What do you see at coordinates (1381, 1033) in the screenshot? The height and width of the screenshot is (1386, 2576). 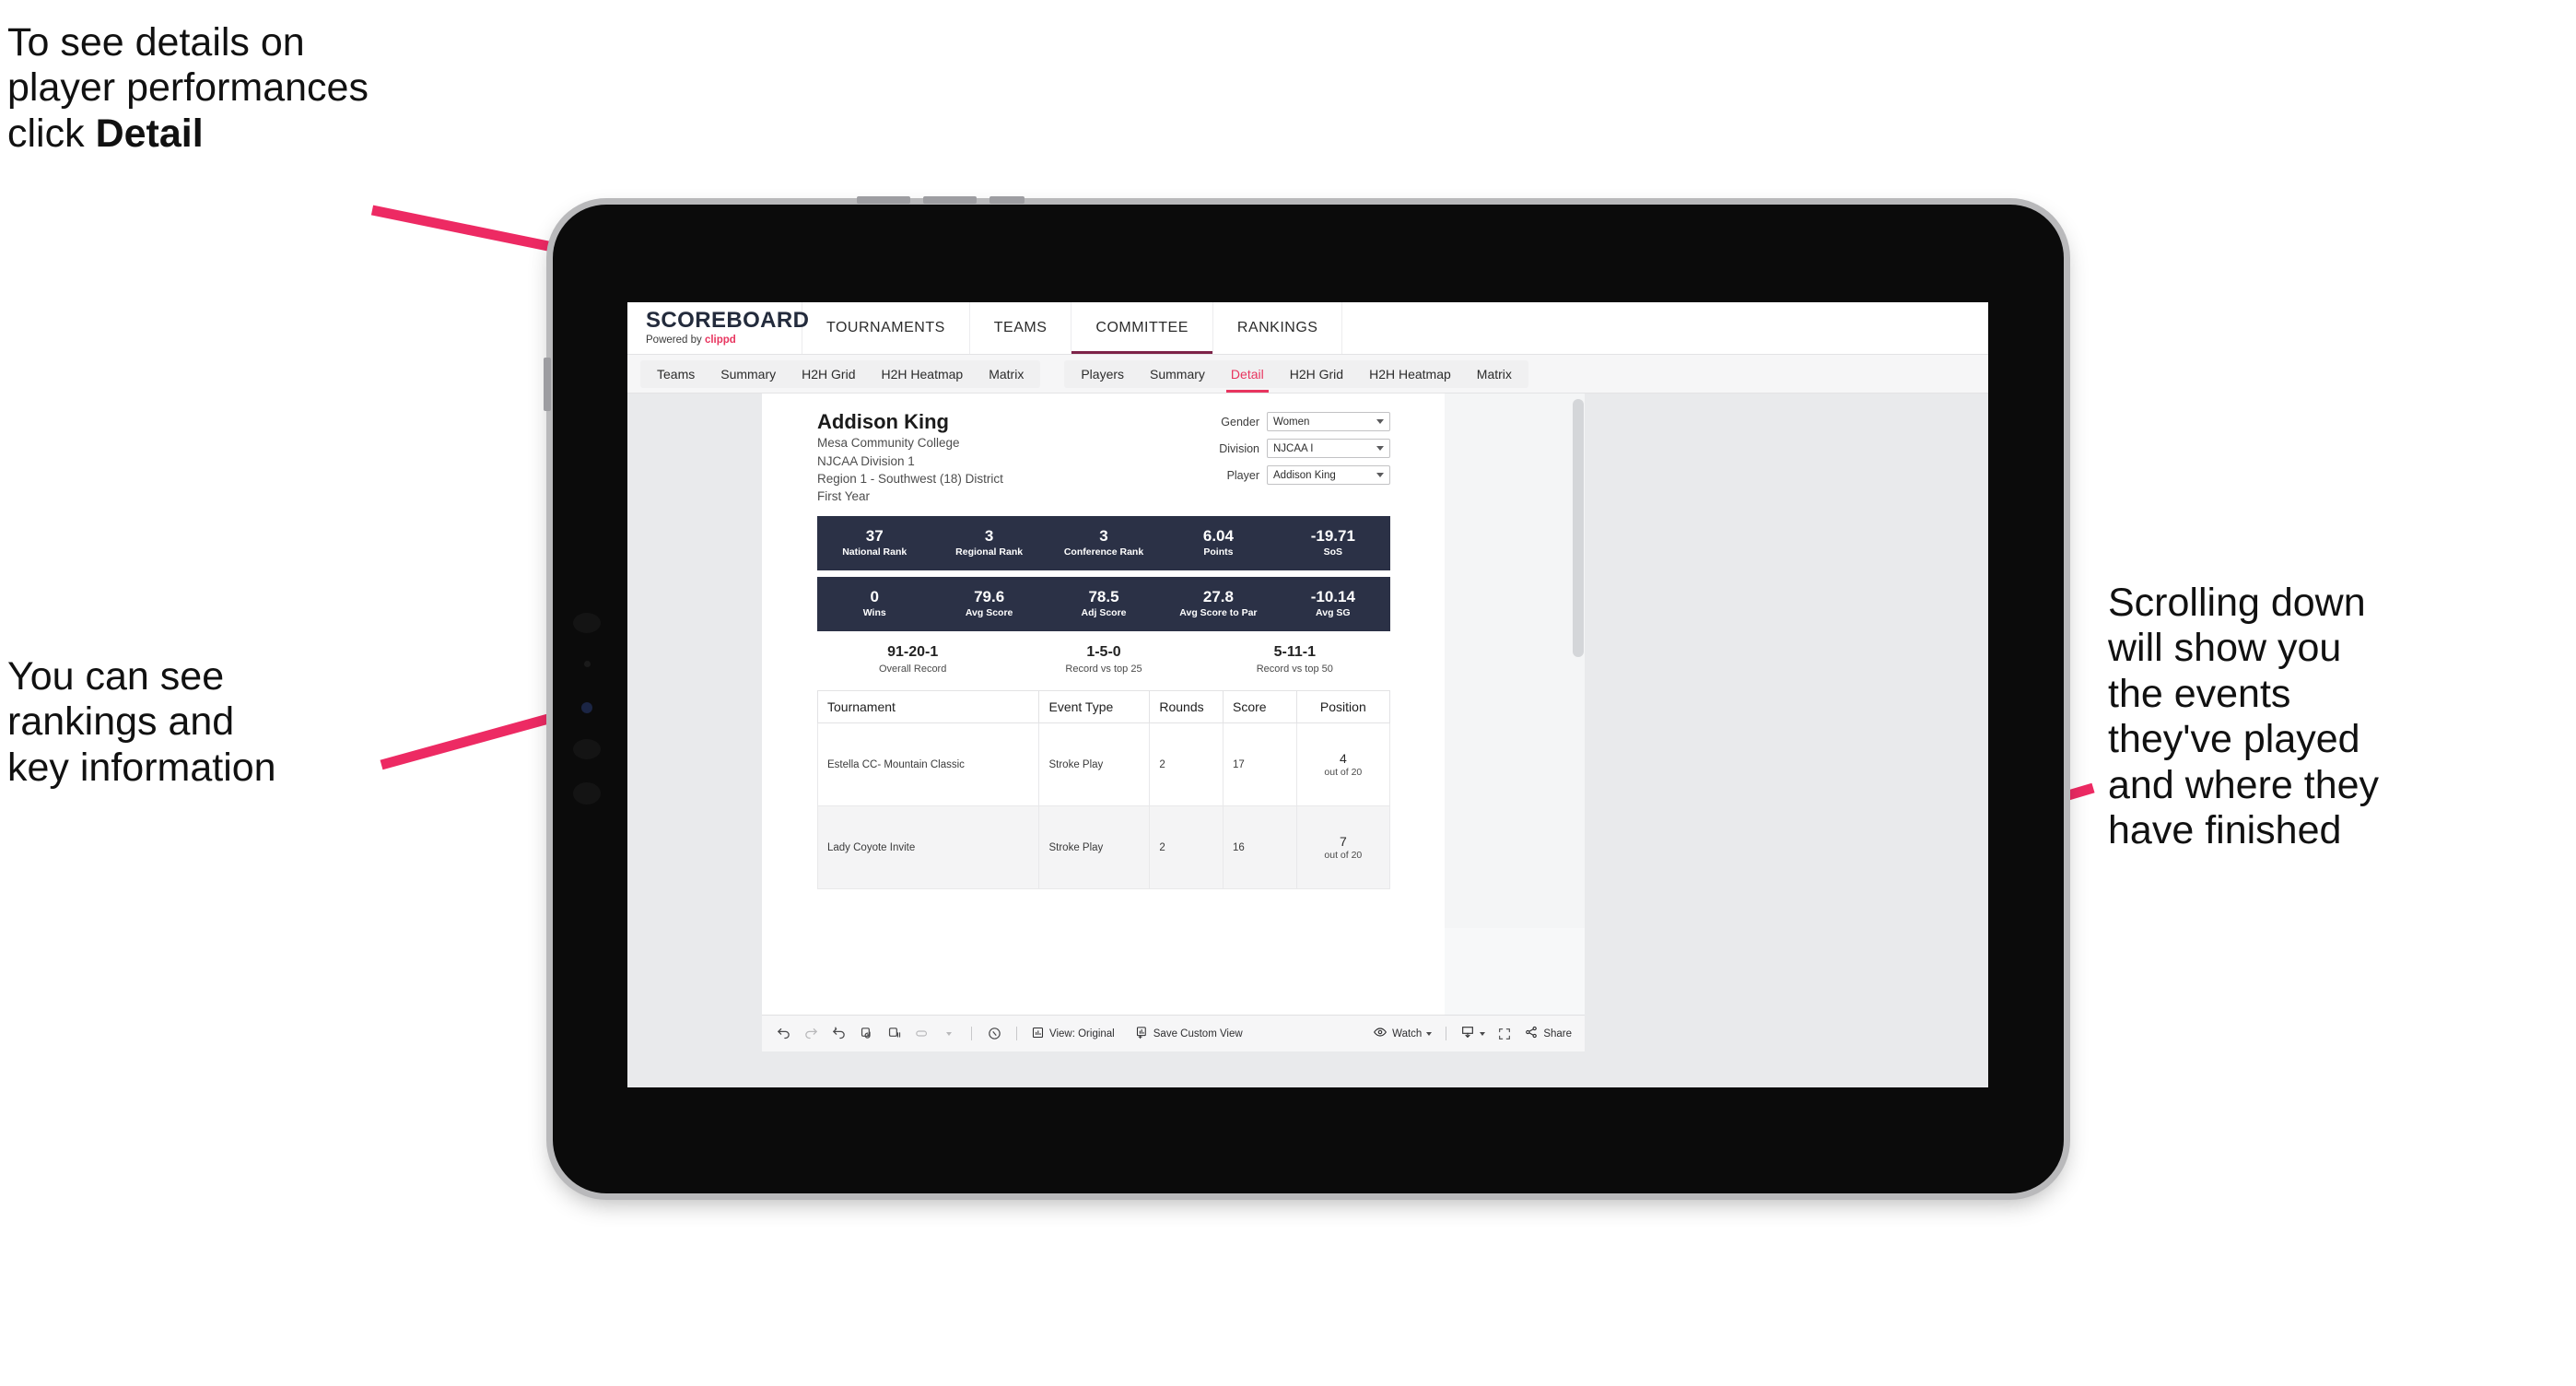 I see `eye-icon` at bounding box center [1381, 1033].